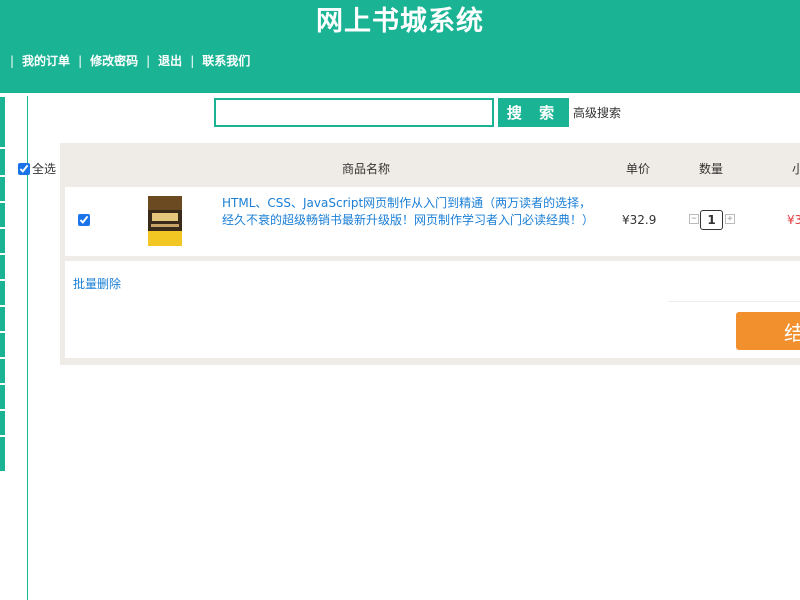 This screenshot has height=600, width=800. What do you see at coordinates (432, 309) in the screenshot?
I see `cart-footer` at bounding box center [432, 309].